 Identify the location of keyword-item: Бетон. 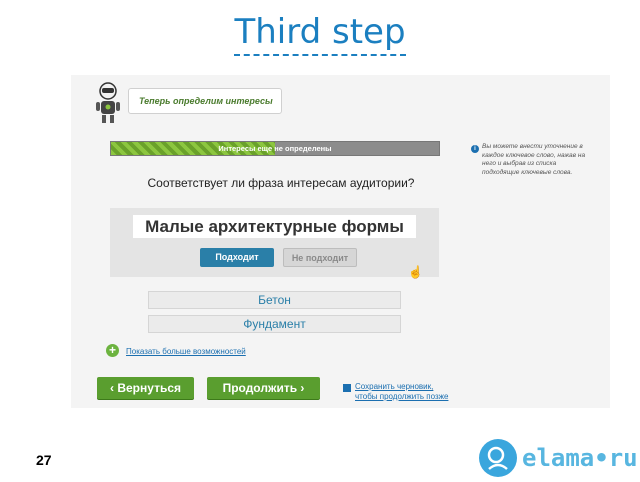
(274, 300).